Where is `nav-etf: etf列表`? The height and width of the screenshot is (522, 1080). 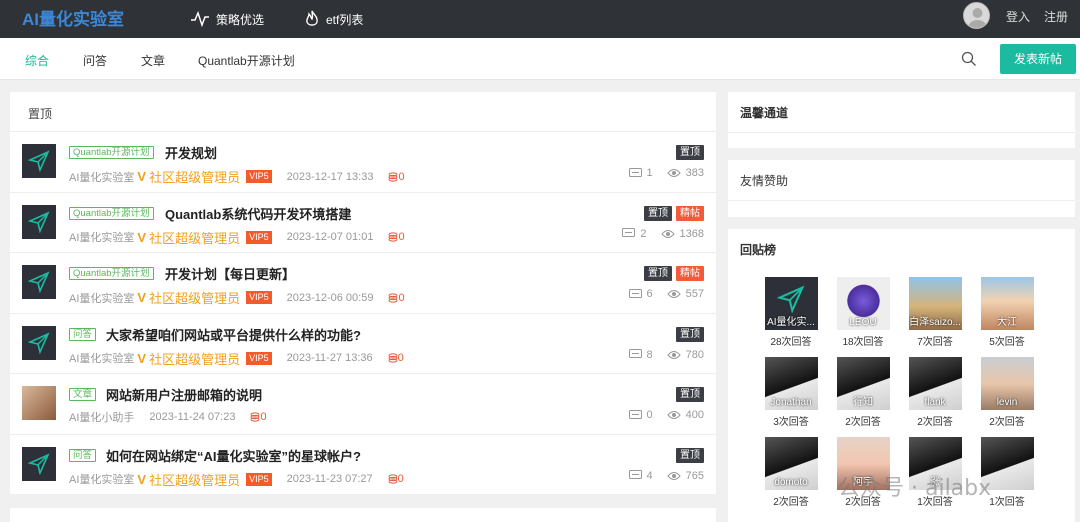 nav-etf: etf列表 is located at coordinates (333, 19).